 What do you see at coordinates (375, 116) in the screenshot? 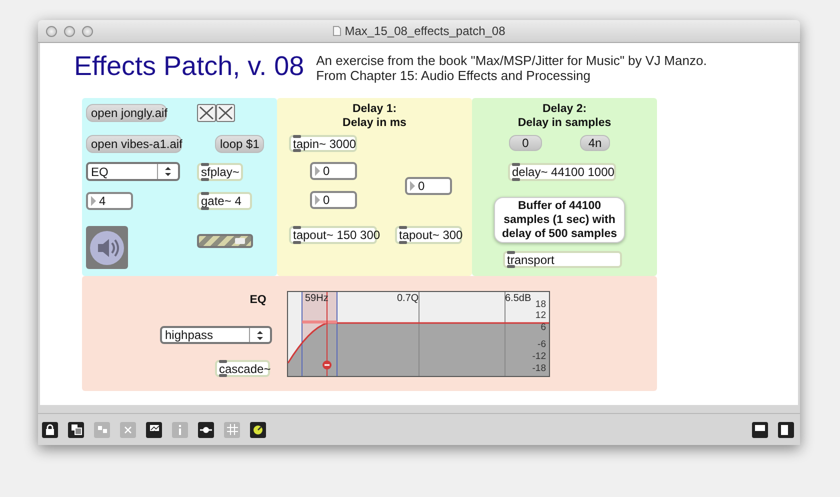
I see `section-heading: Delay 1: Delay in ms` at bounding box center [375, 116].